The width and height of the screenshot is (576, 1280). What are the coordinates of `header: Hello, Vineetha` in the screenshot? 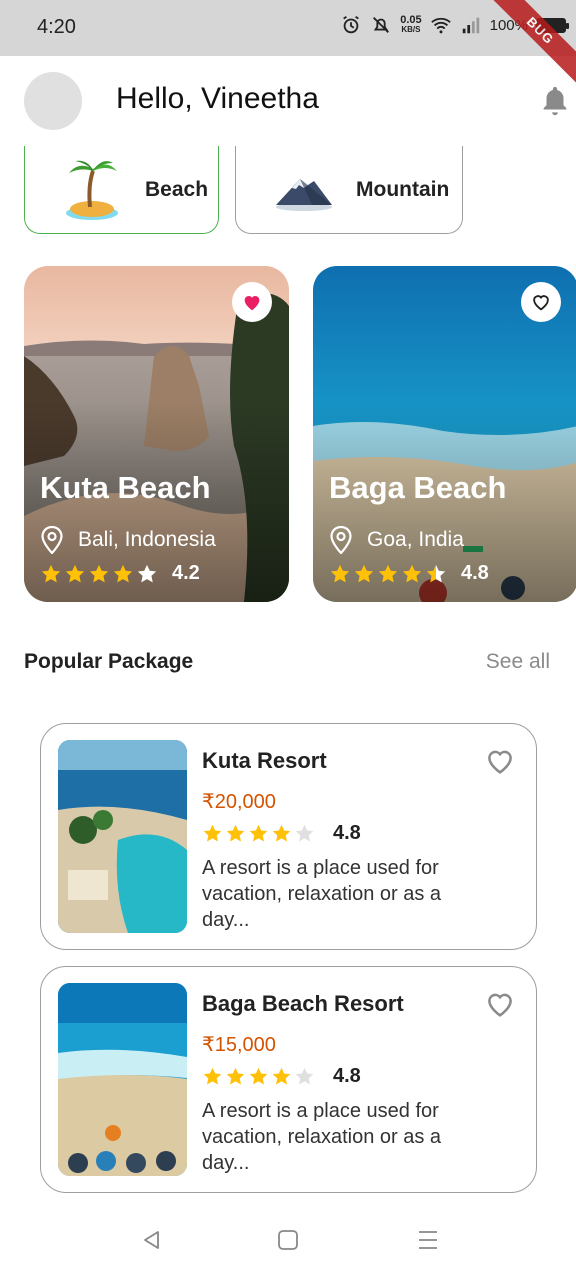 It's located at (288, 101).